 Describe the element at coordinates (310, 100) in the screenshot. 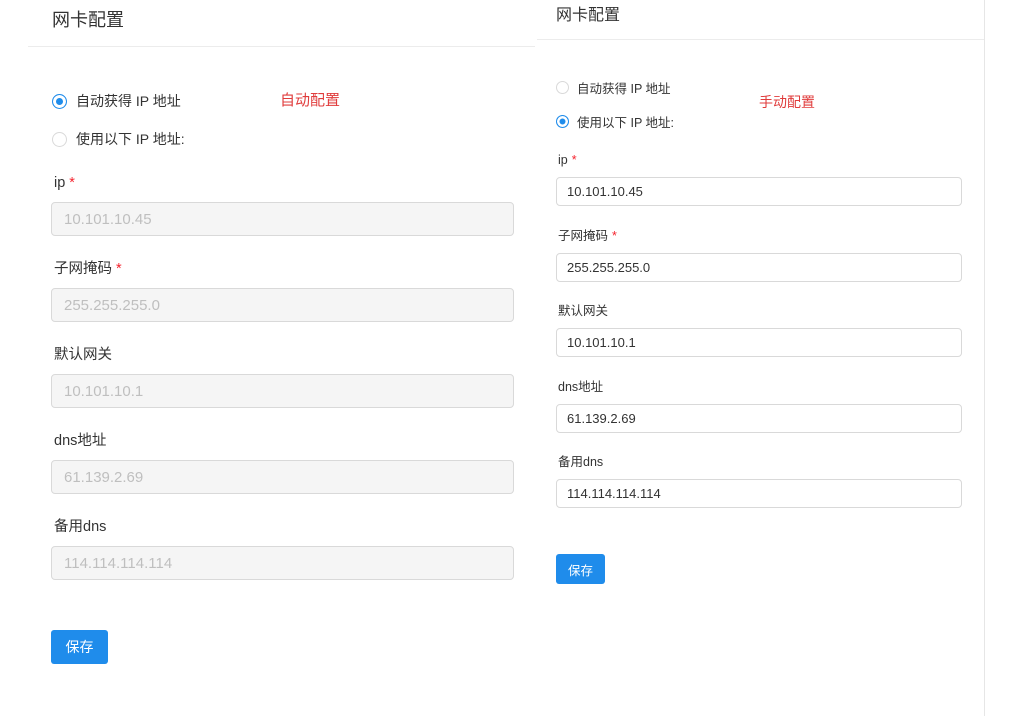

I see `mode-annotation: 自动配置` at that location.